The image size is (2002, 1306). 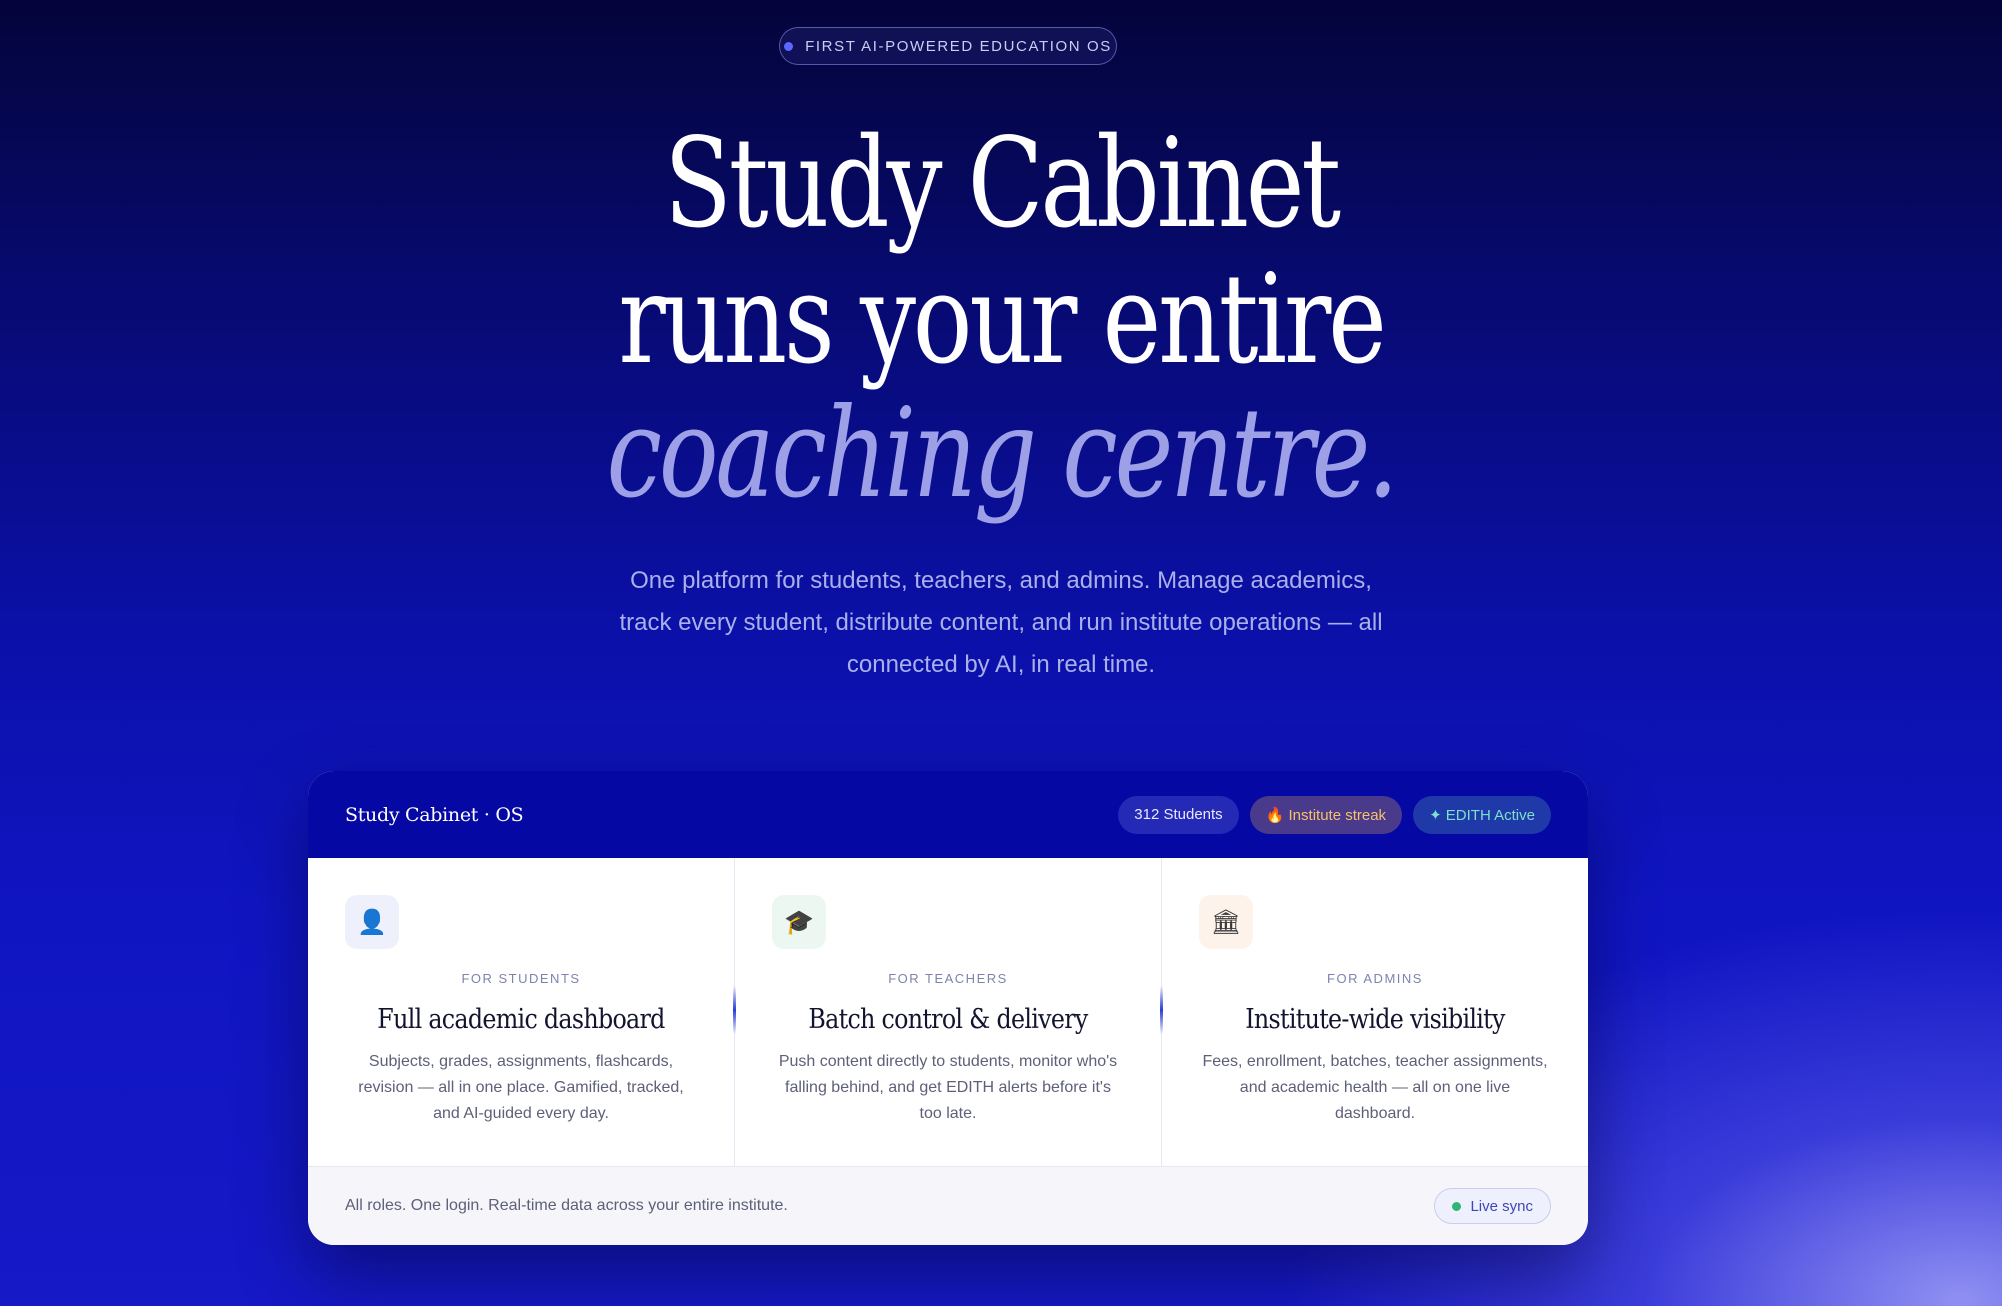 What do you see at coordinates (948, 978) in the screenshot?
I see `role-eyebrow: FOR TEACHERS` at bounding box center [948, 978].